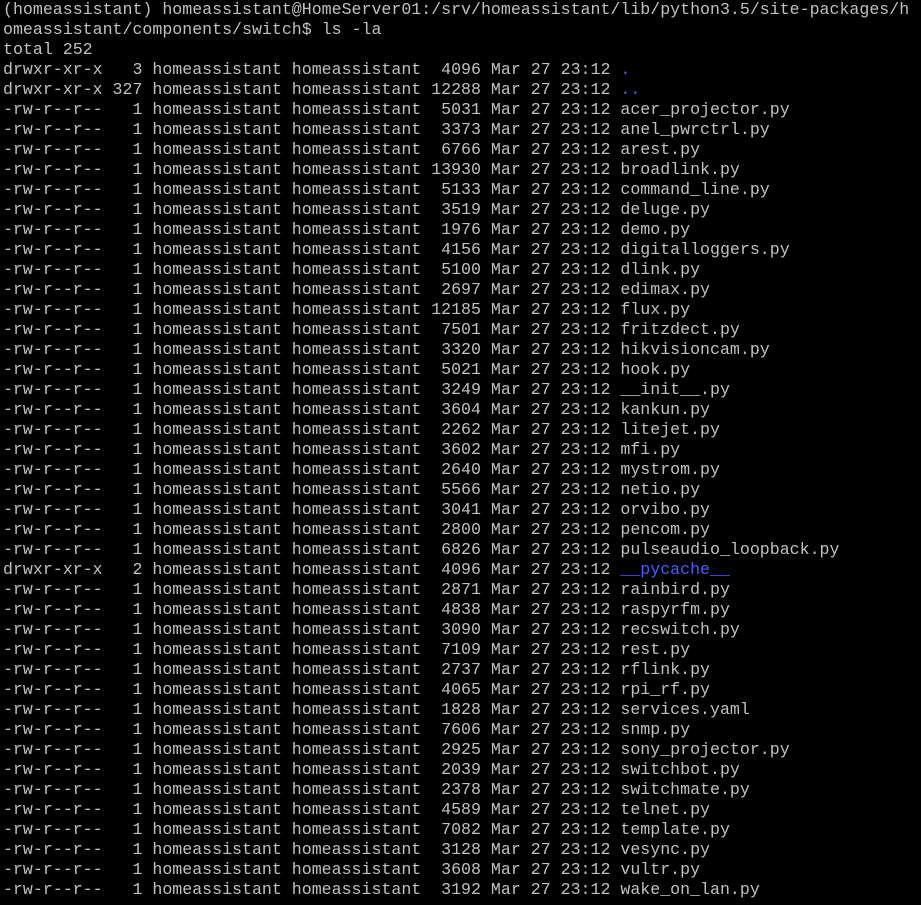 This screenshot has height=905, width=921. I want to click on directory-name: ., so click(625, 69).